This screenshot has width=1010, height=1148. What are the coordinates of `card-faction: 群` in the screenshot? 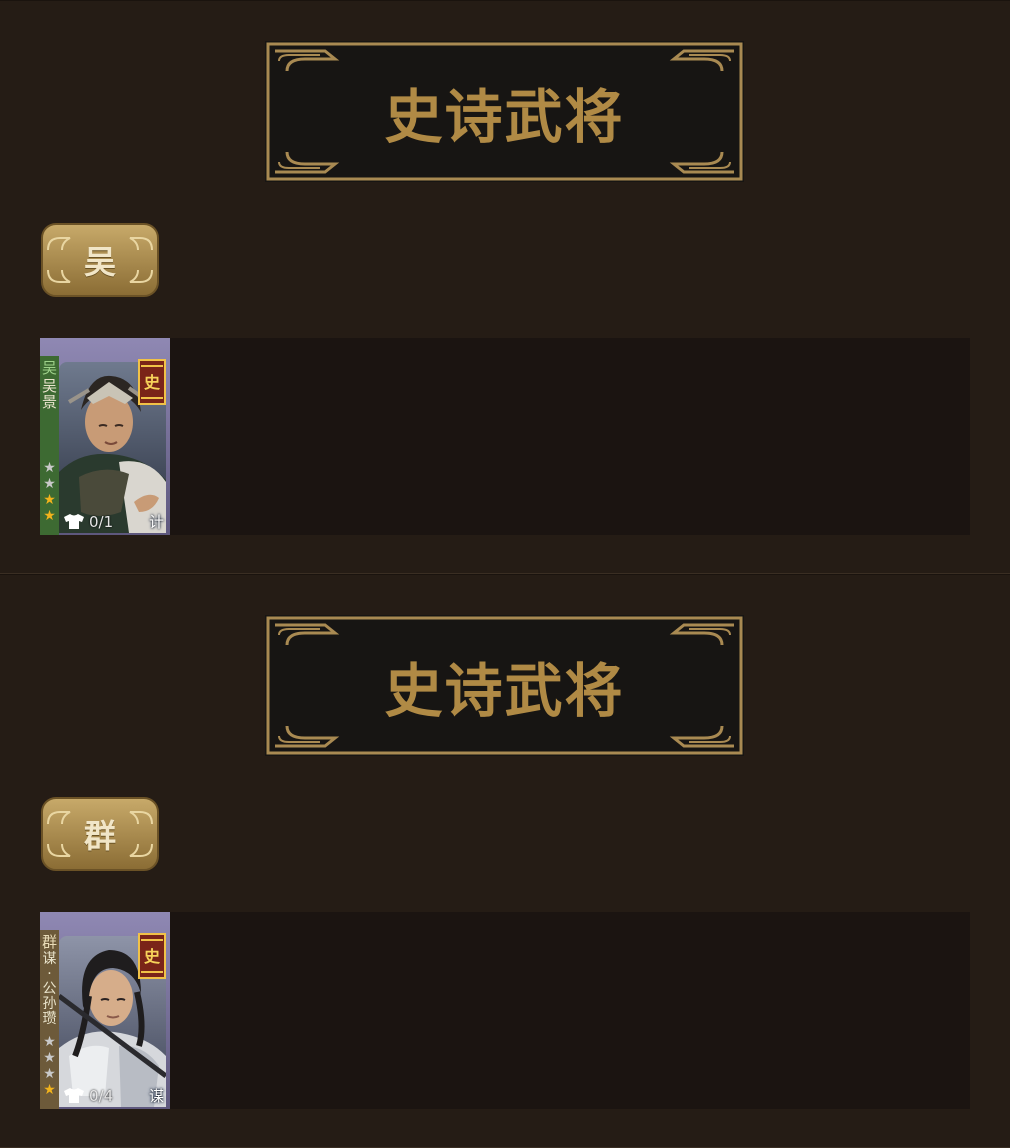 It's located at (49, 942).